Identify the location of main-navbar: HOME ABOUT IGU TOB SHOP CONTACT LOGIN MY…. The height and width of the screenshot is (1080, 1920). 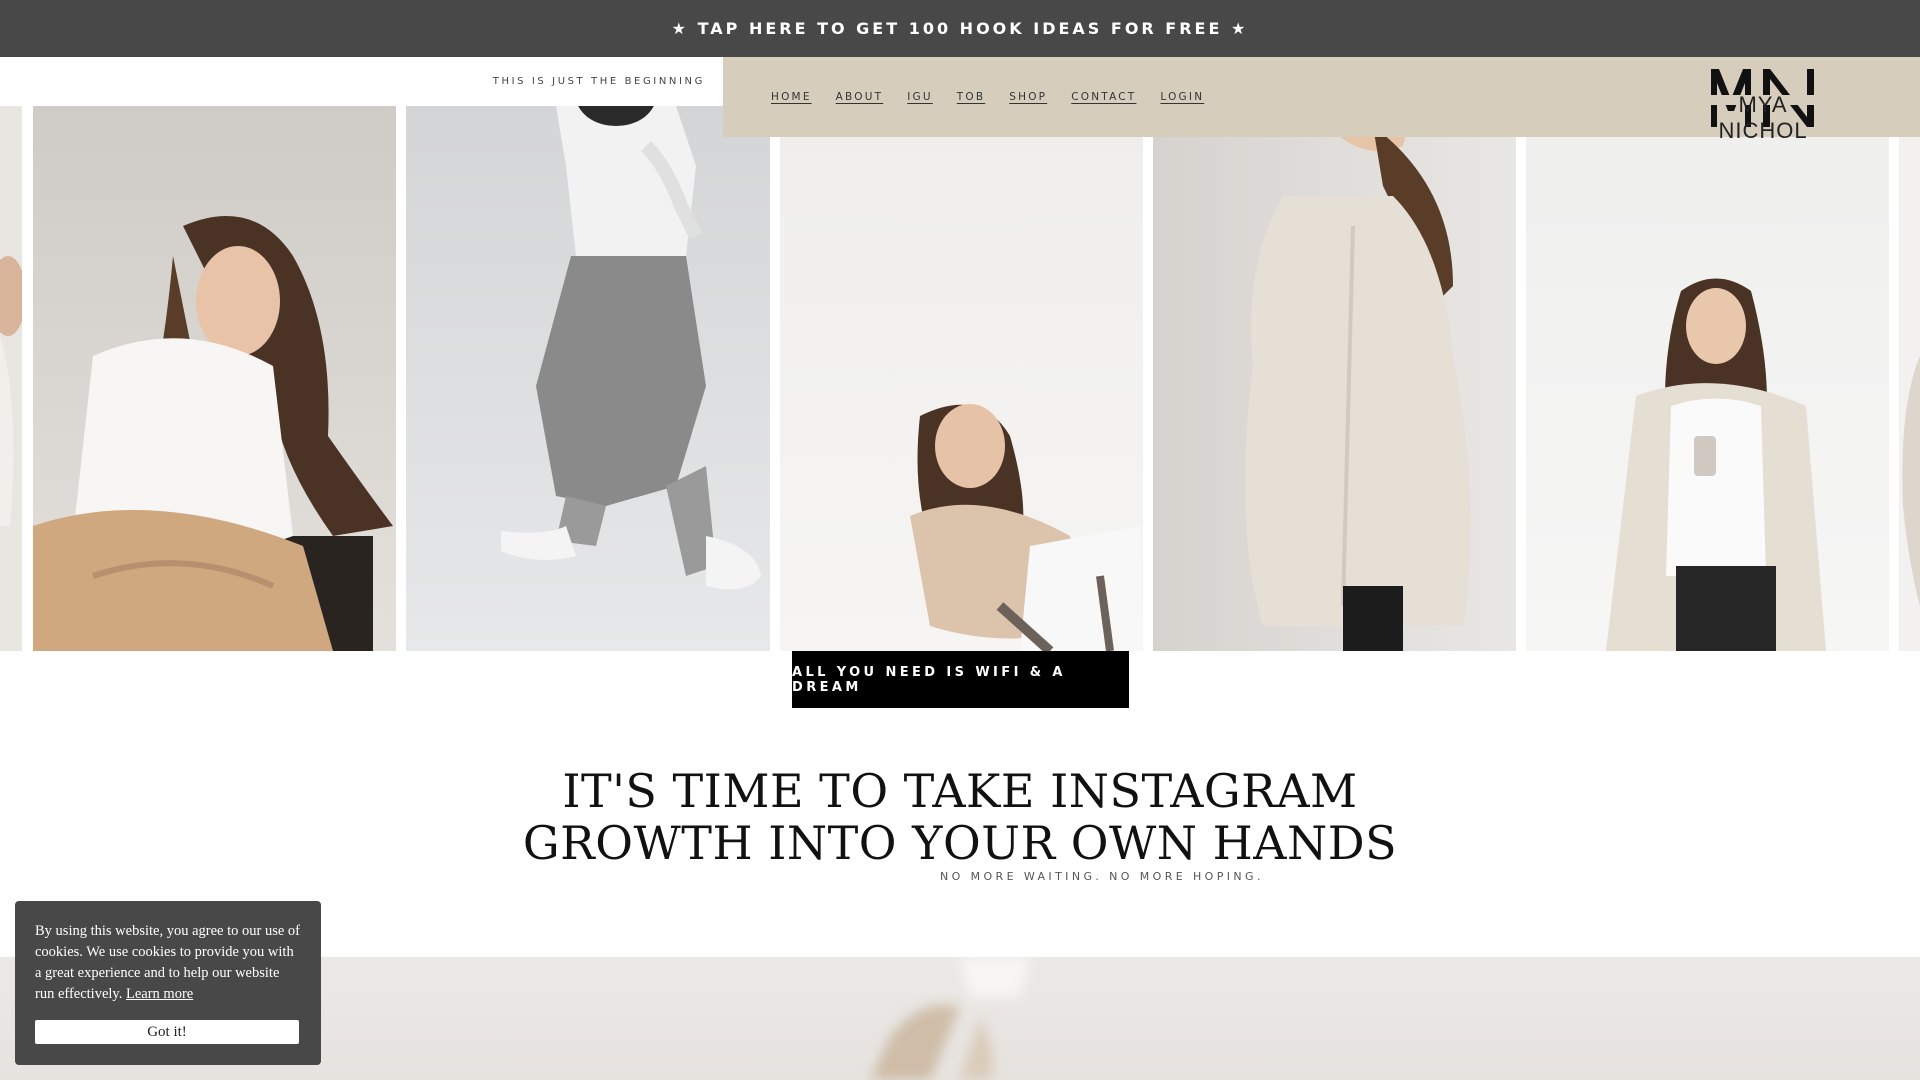
(1321, 100).